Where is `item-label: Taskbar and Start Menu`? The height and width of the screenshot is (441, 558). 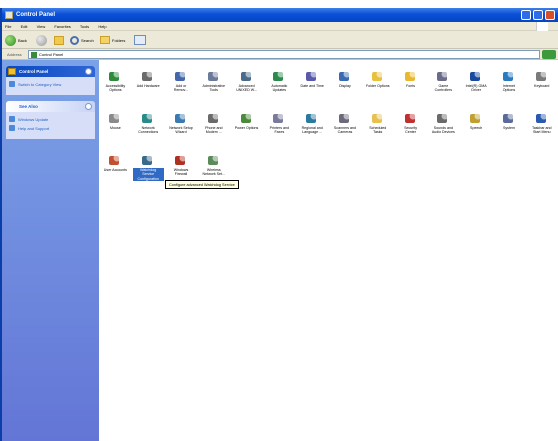
item-label: Taskbar and Start Menu is located at coordinates (541, 130).